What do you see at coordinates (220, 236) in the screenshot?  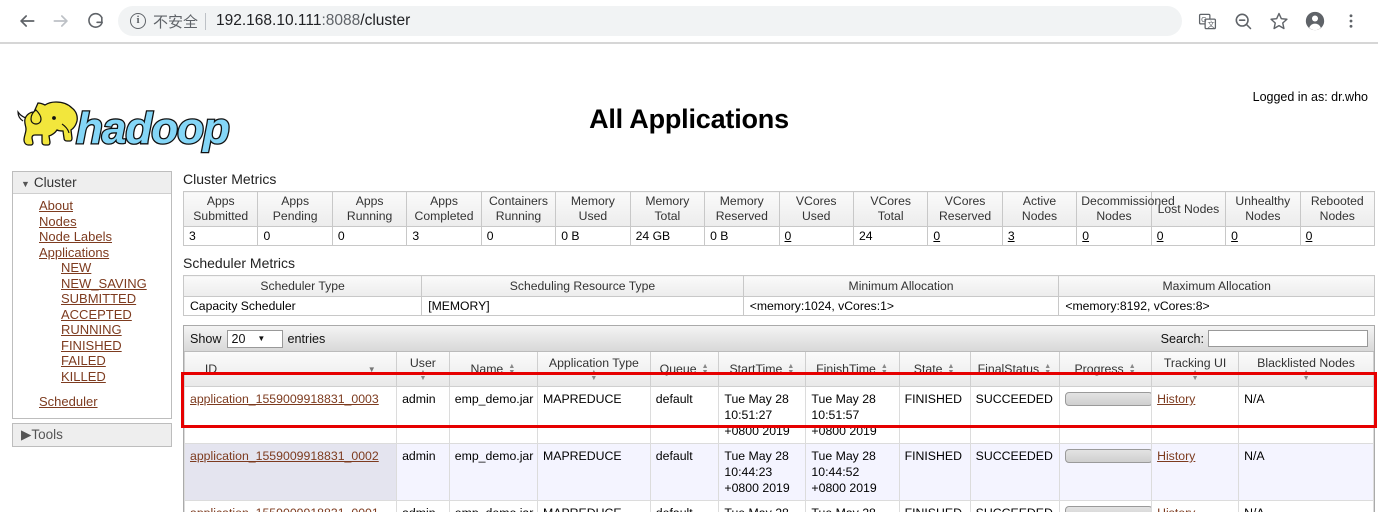 I see `val-apps-submitted: 3` at bounding box center [220, 236].